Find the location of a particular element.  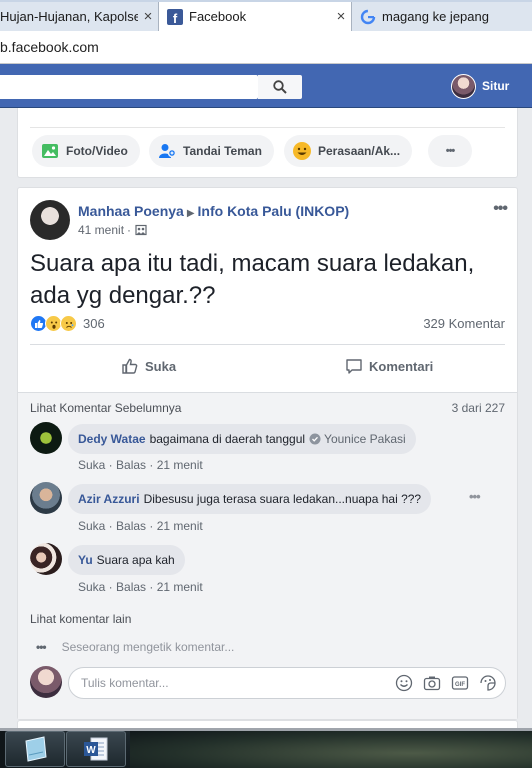

commenter-name-link: Dedy Watae is located at coordinates (112, 439).